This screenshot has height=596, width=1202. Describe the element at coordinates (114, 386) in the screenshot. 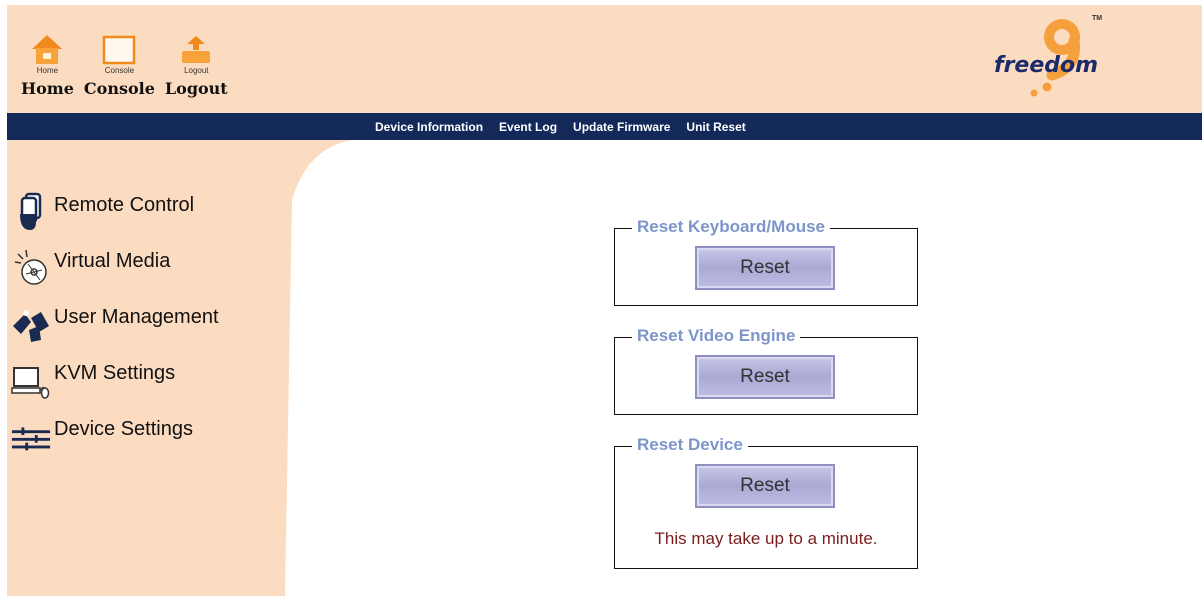

I see `sidebar-item-kvm-settings: KVM Settings` at that location.